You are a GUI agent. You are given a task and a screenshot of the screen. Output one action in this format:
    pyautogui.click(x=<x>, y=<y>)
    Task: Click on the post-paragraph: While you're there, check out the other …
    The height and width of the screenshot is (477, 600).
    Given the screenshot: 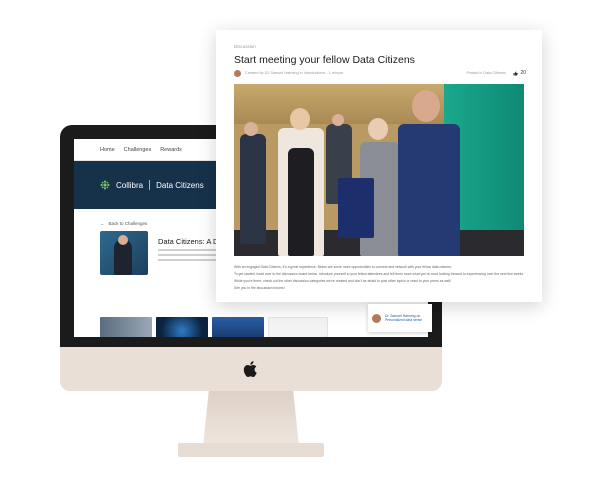 What is the action you would take?
    pyautogui.click(x=342, y=281)
    